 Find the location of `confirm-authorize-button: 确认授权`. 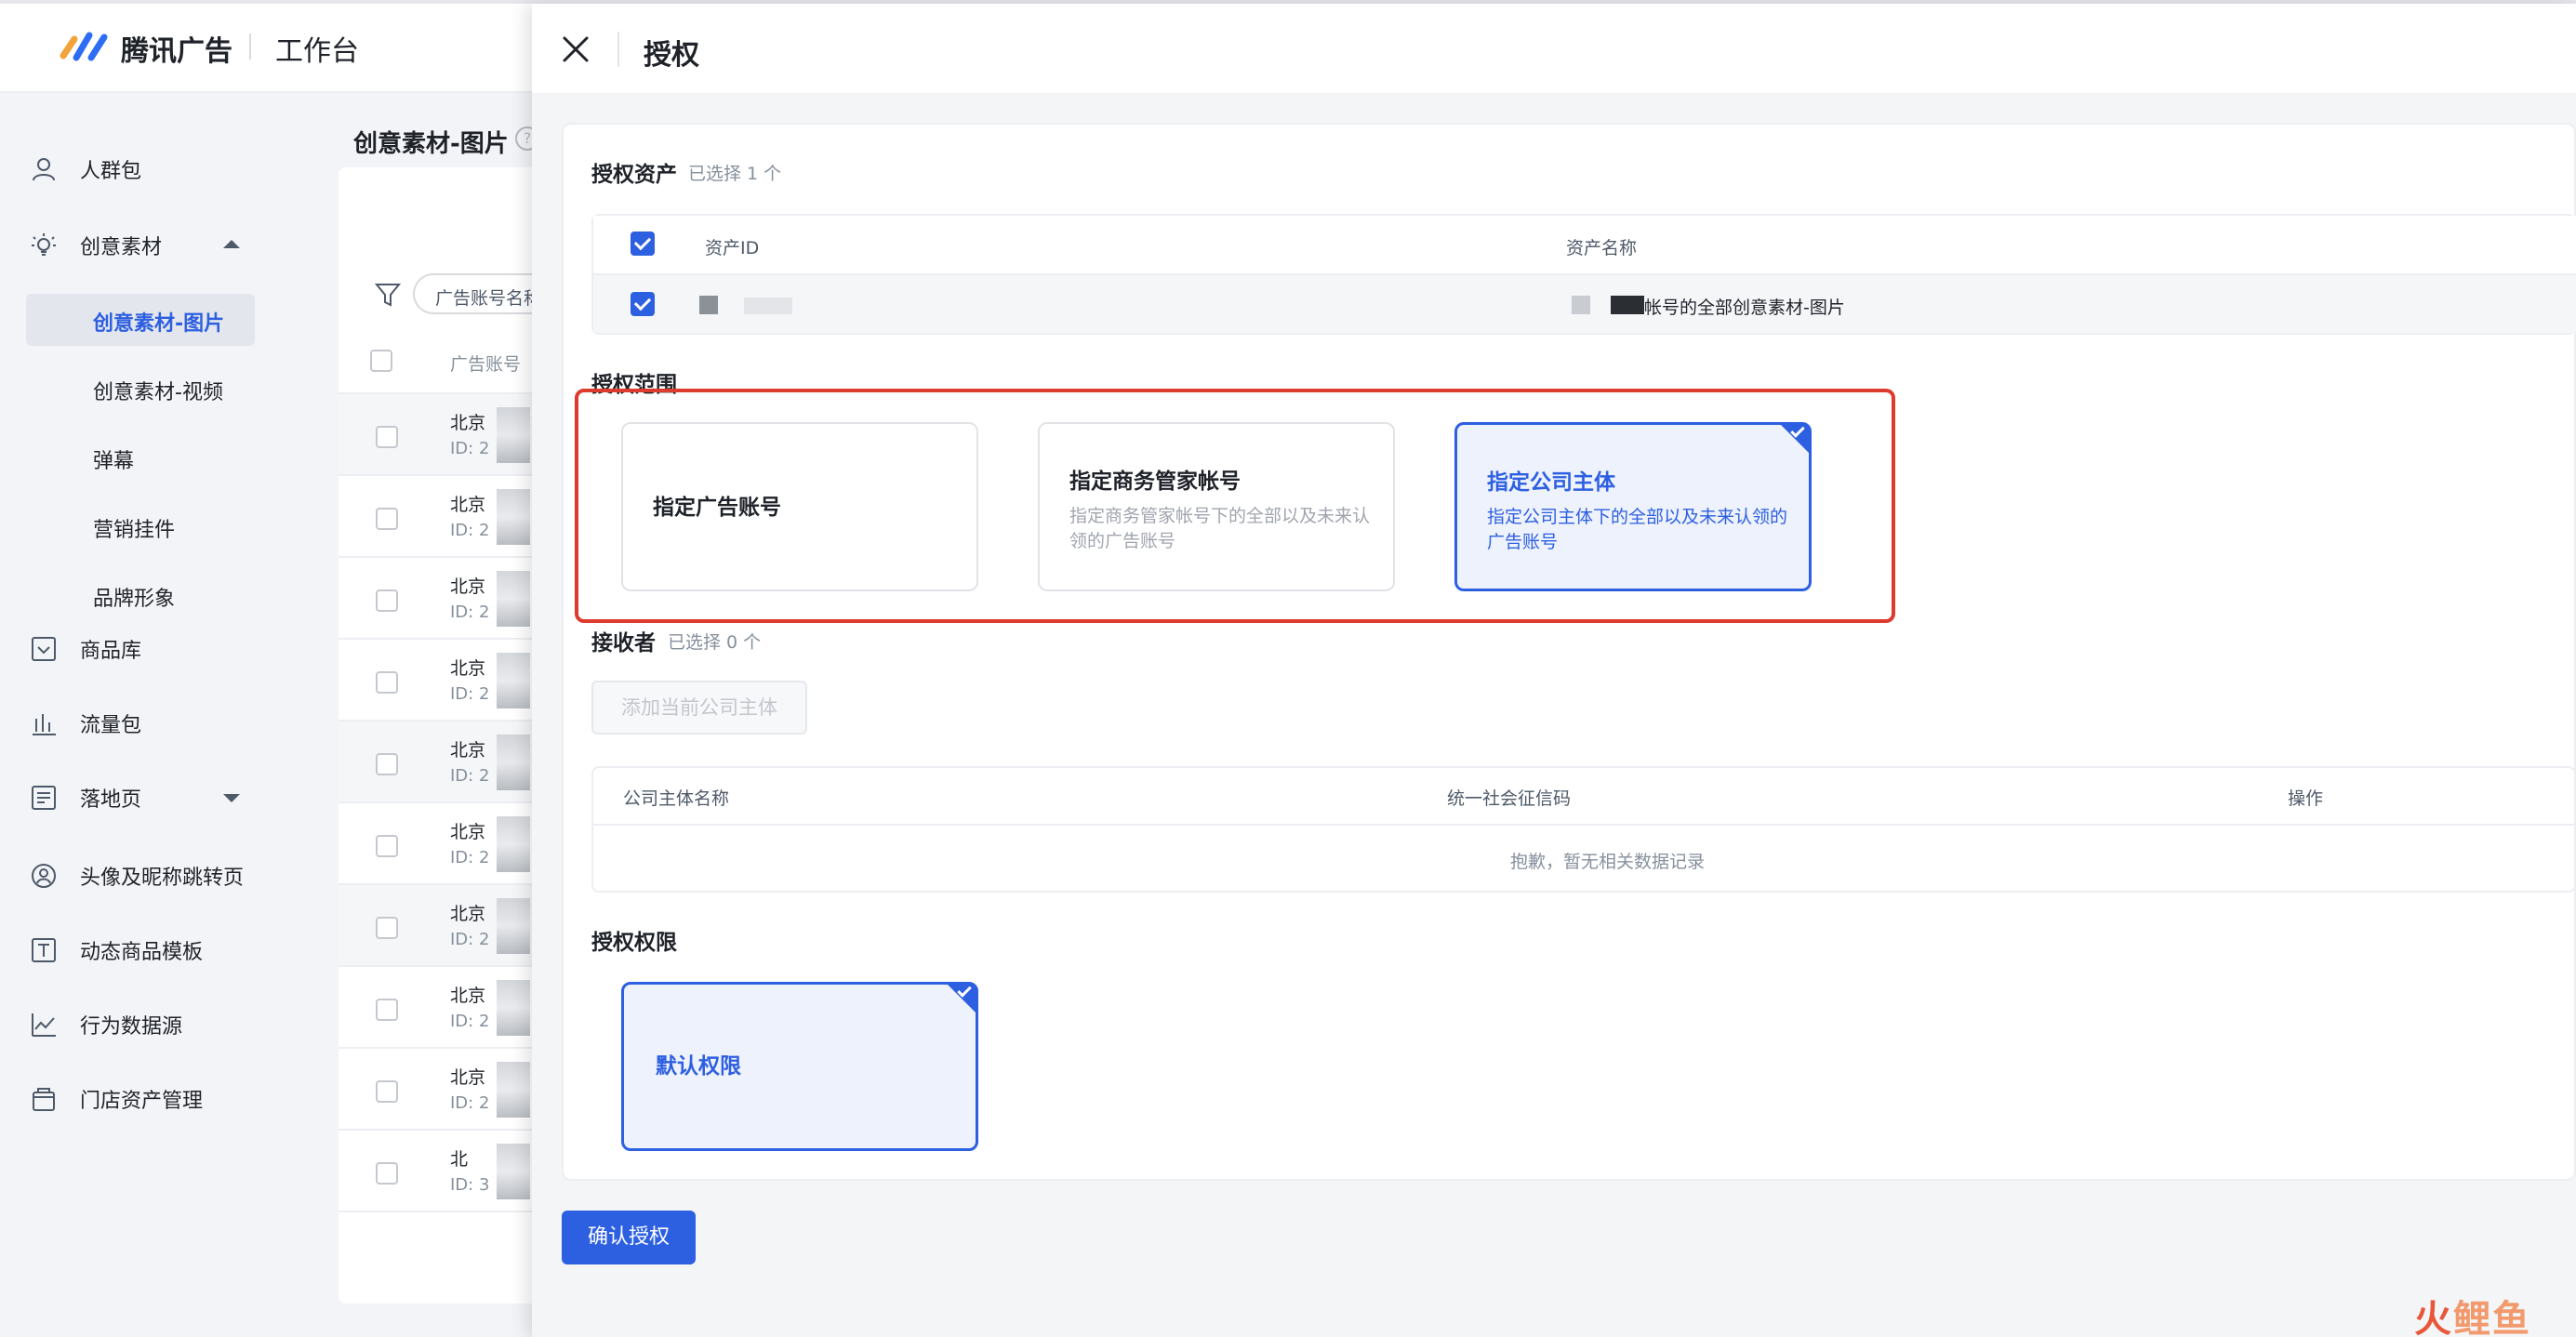

confirm-authorize-button: 确认授权 is located at coordinates (629, 1237).